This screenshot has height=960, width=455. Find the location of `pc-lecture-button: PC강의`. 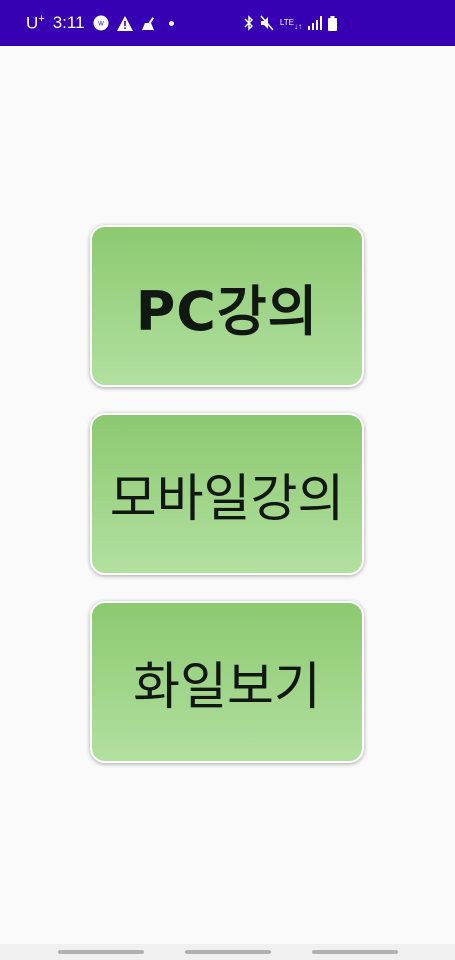

pc-lecture-button: PC강의 is located at coordinates (227, 306).